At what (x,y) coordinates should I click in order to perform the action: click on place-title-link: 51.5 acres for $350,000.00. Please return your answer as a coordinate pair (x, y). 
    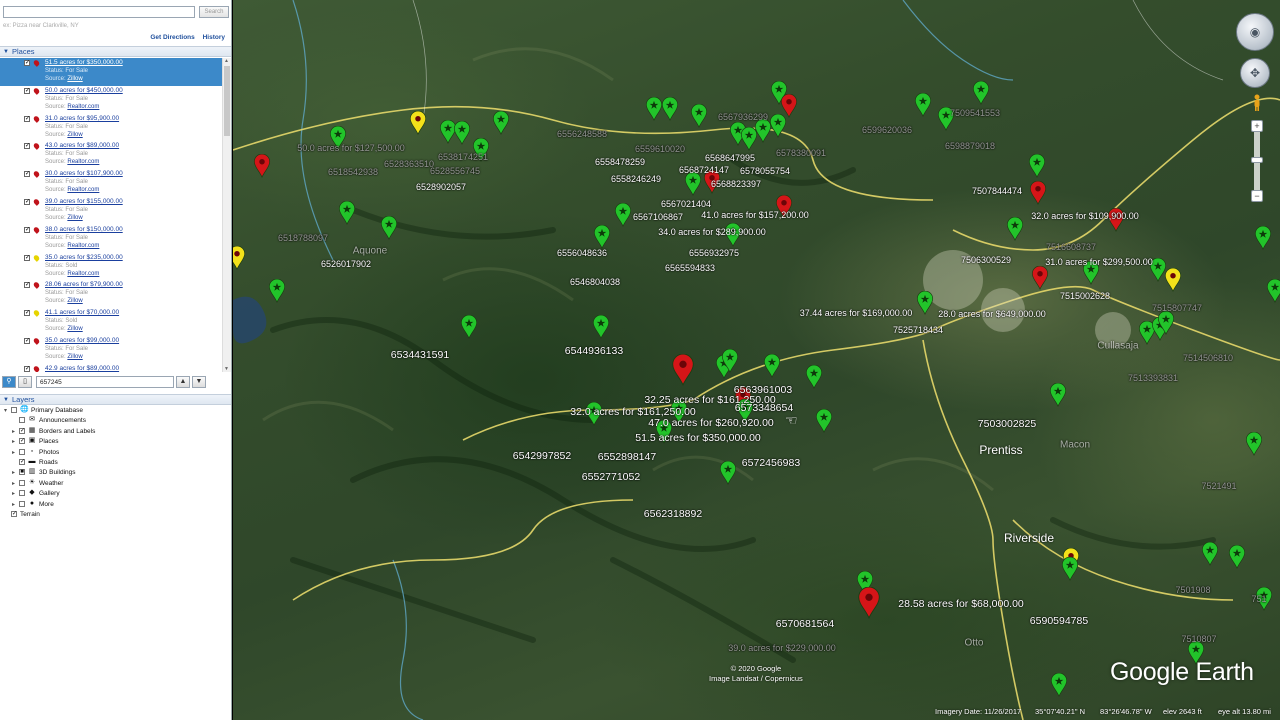
    Looking at the image, I should click on (84, 62).